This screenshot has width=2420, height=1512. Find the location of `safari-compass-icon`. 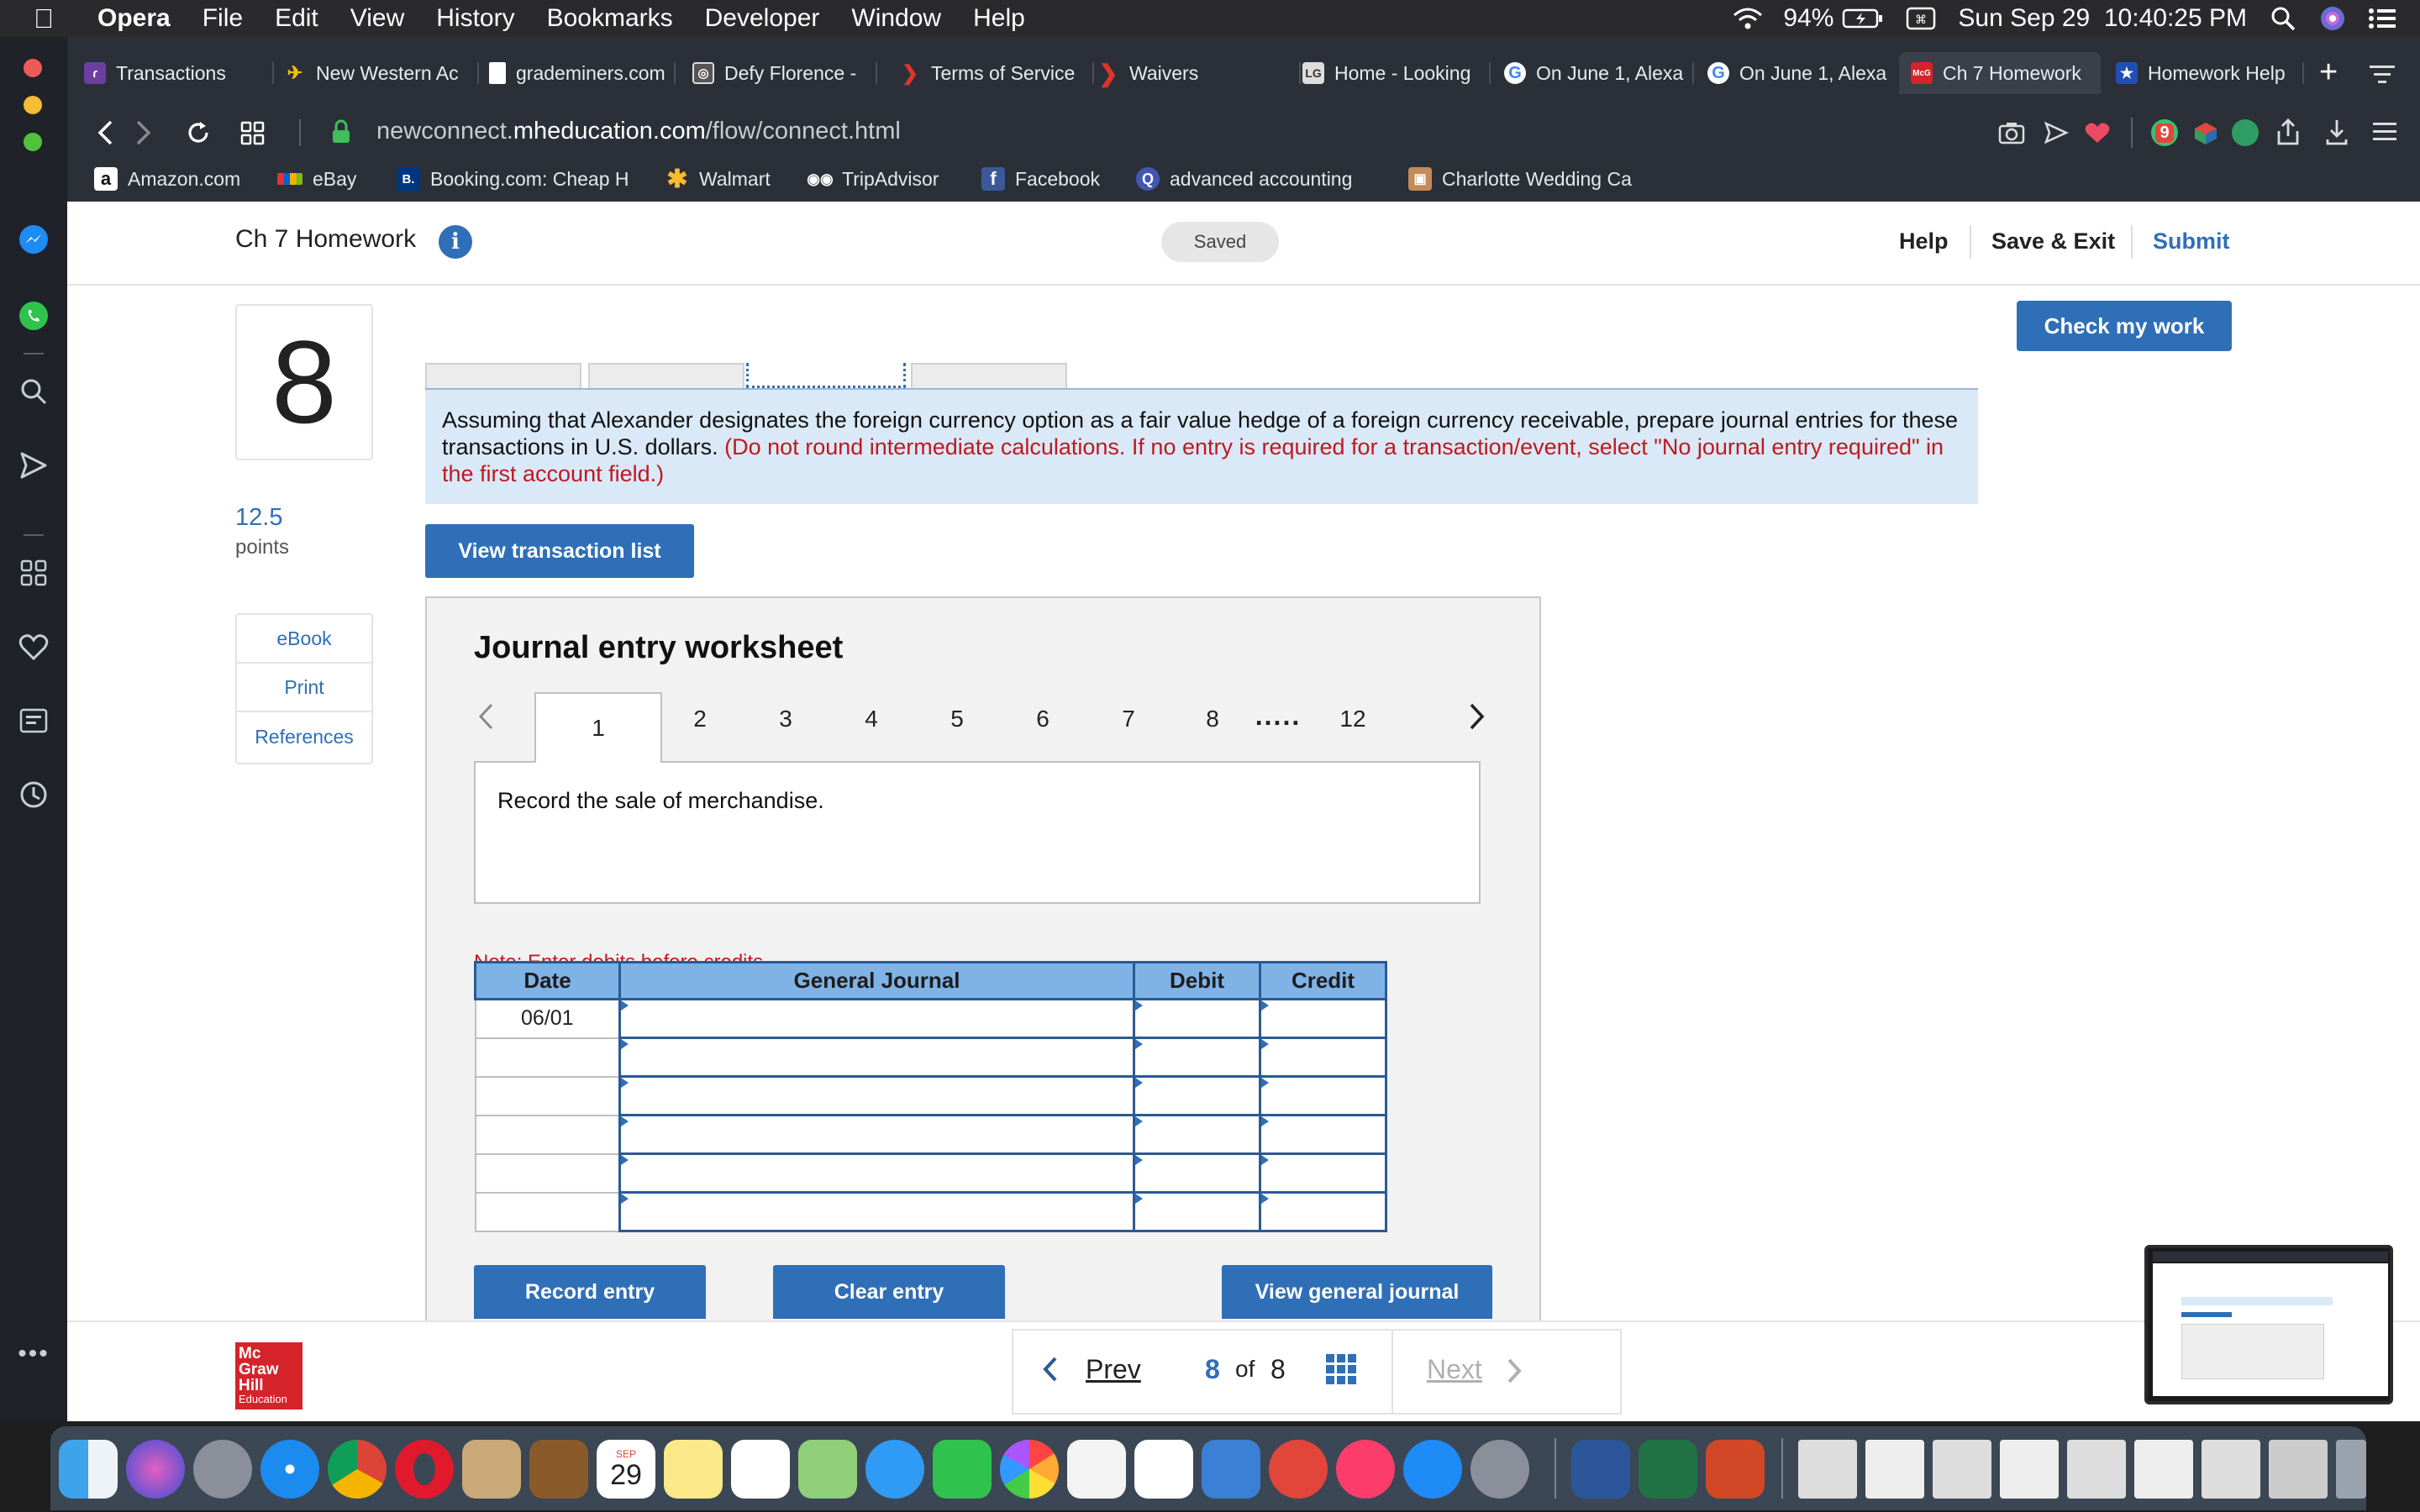

safari-compass-icon is located at coordinates (289, 1469).